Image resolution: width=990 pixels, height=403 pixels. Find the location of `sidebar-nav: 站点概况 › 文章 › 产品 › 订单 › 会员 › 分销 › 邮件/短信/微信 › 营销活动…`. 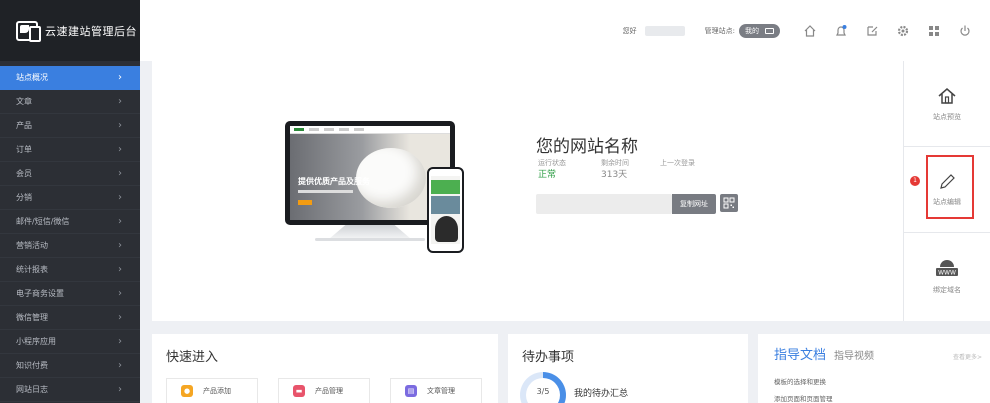

sidebar-nav: 站点概况 › 文章 › 产品 › 订单 › 会员 › 分销 › 邮件/短信/微信 › 营销活动… is located at coordinates (70, 234).